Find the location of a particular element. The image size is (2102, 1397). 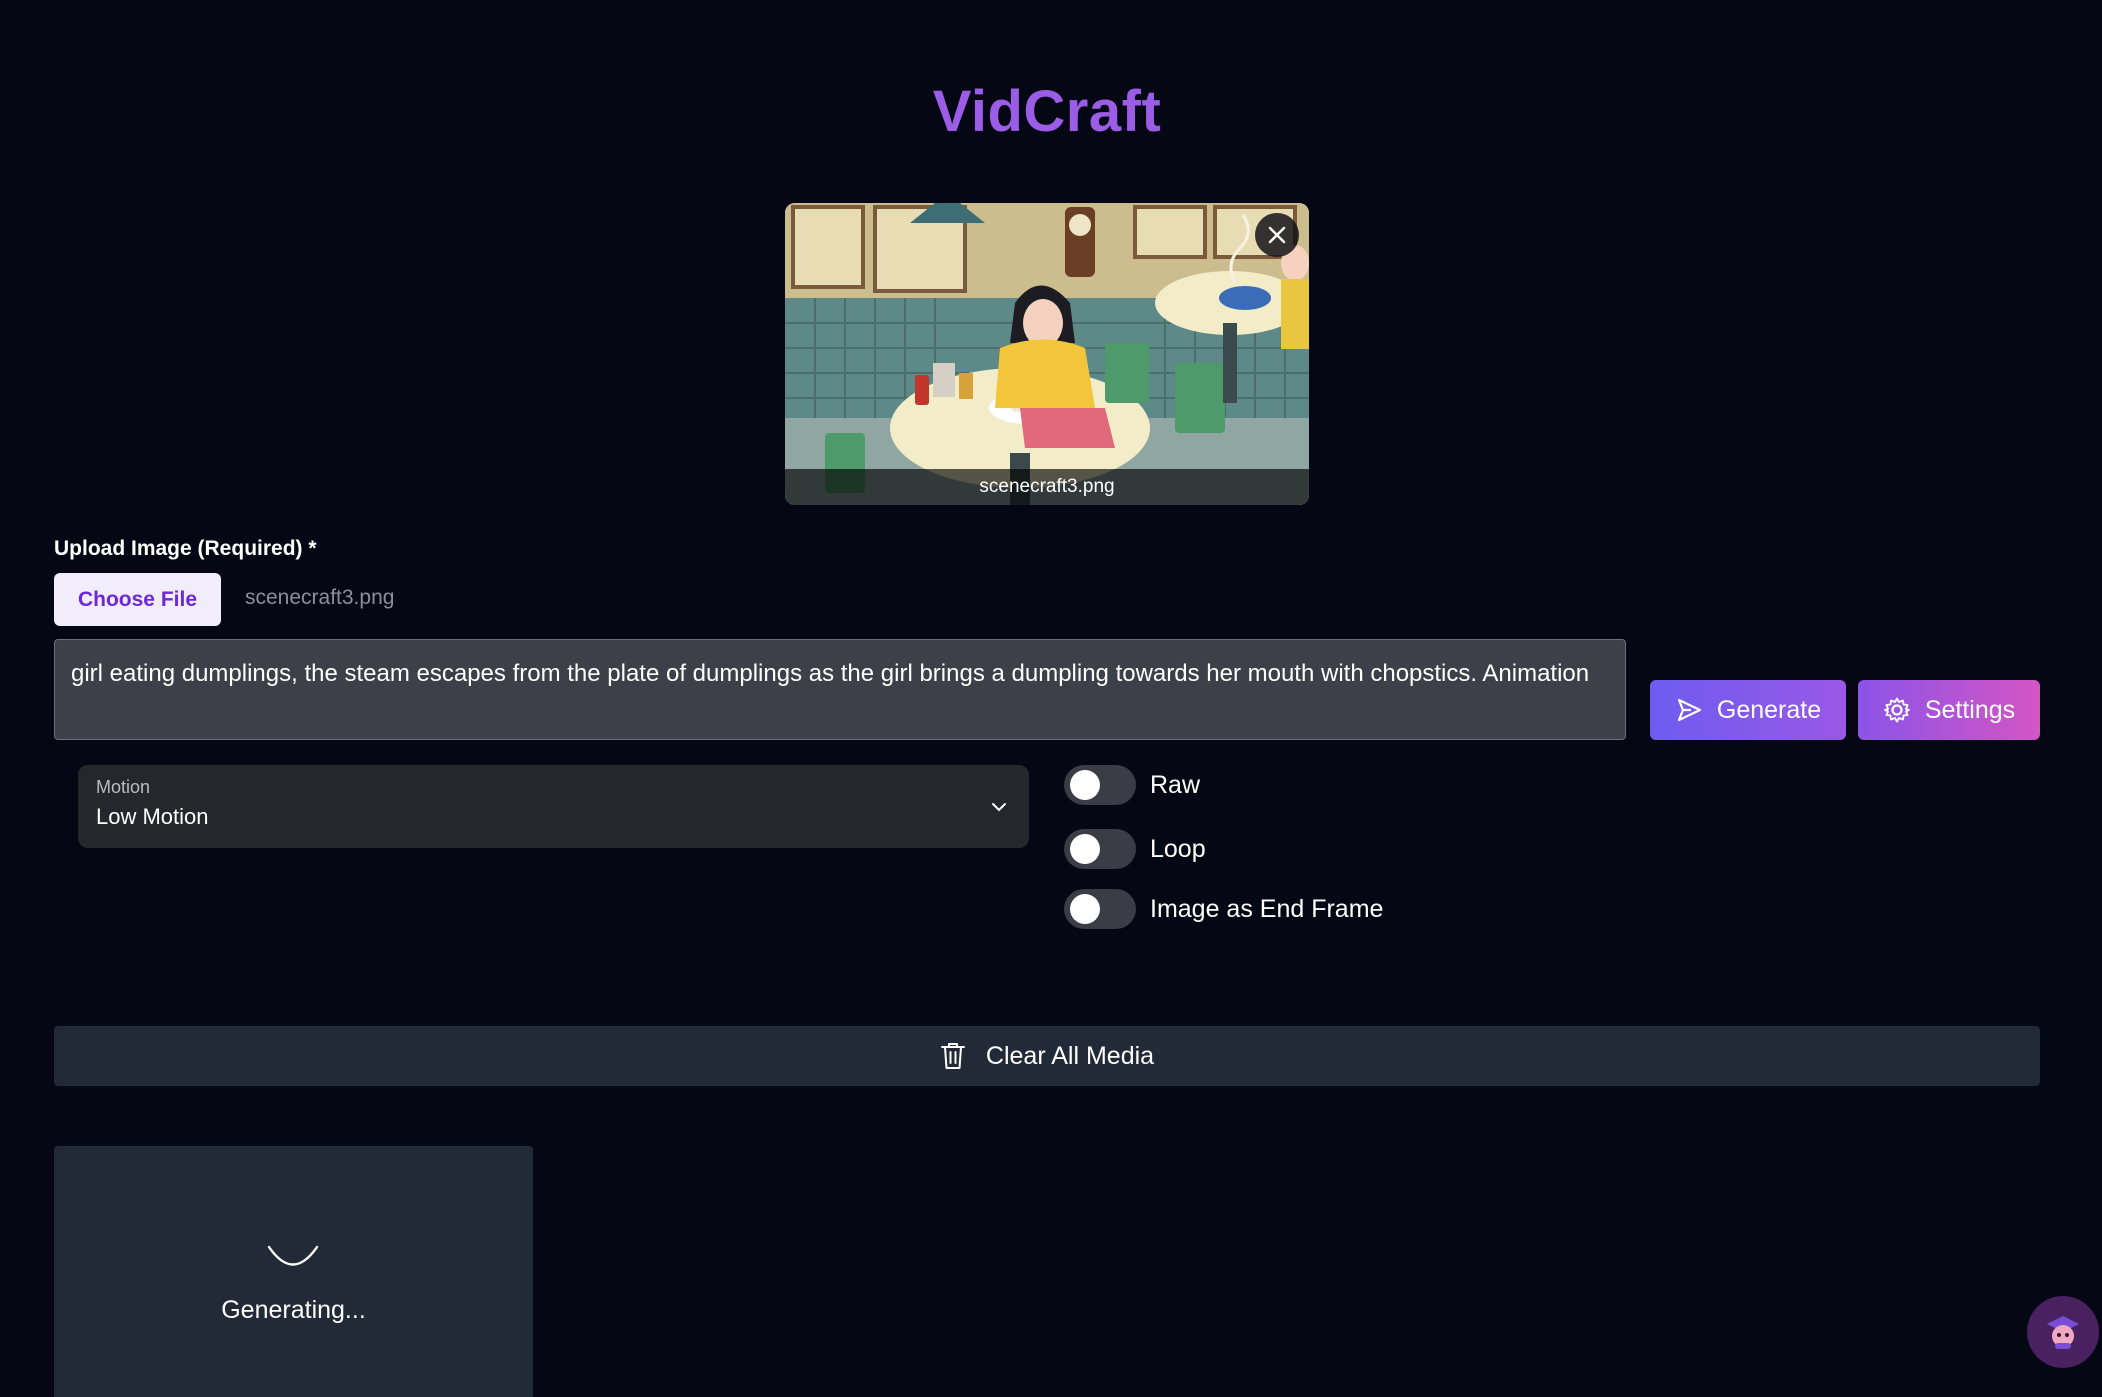

motion-select: Motion Low Motion is located at coordinates (553, 806).